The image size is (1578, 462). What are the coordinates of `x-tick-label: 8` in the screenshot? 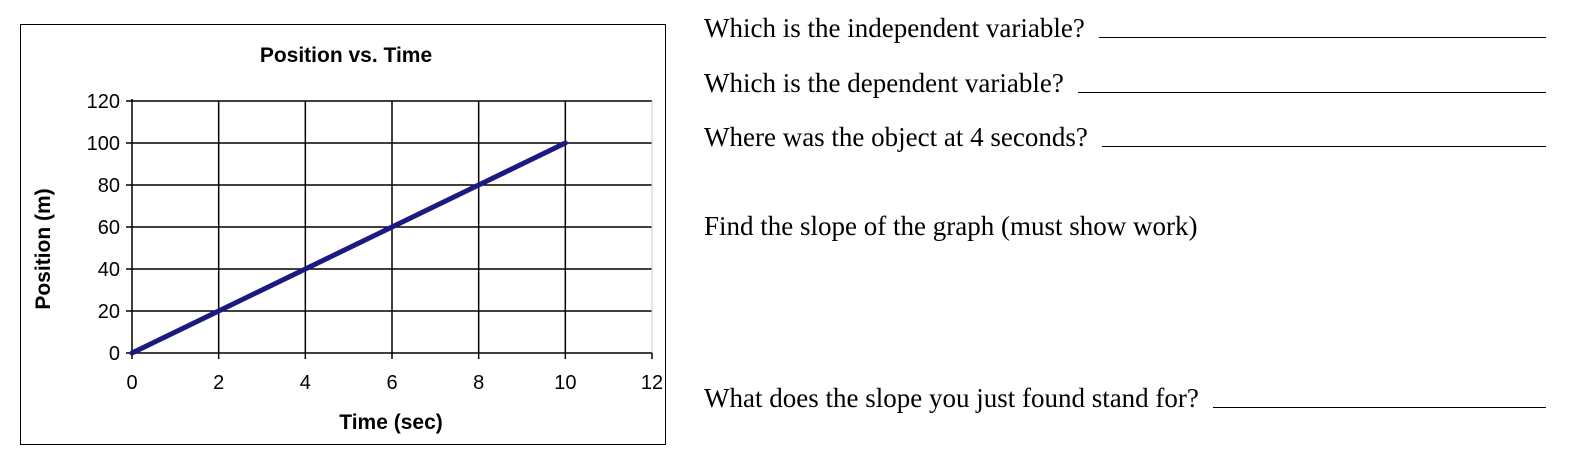 It's located at (478, 383).